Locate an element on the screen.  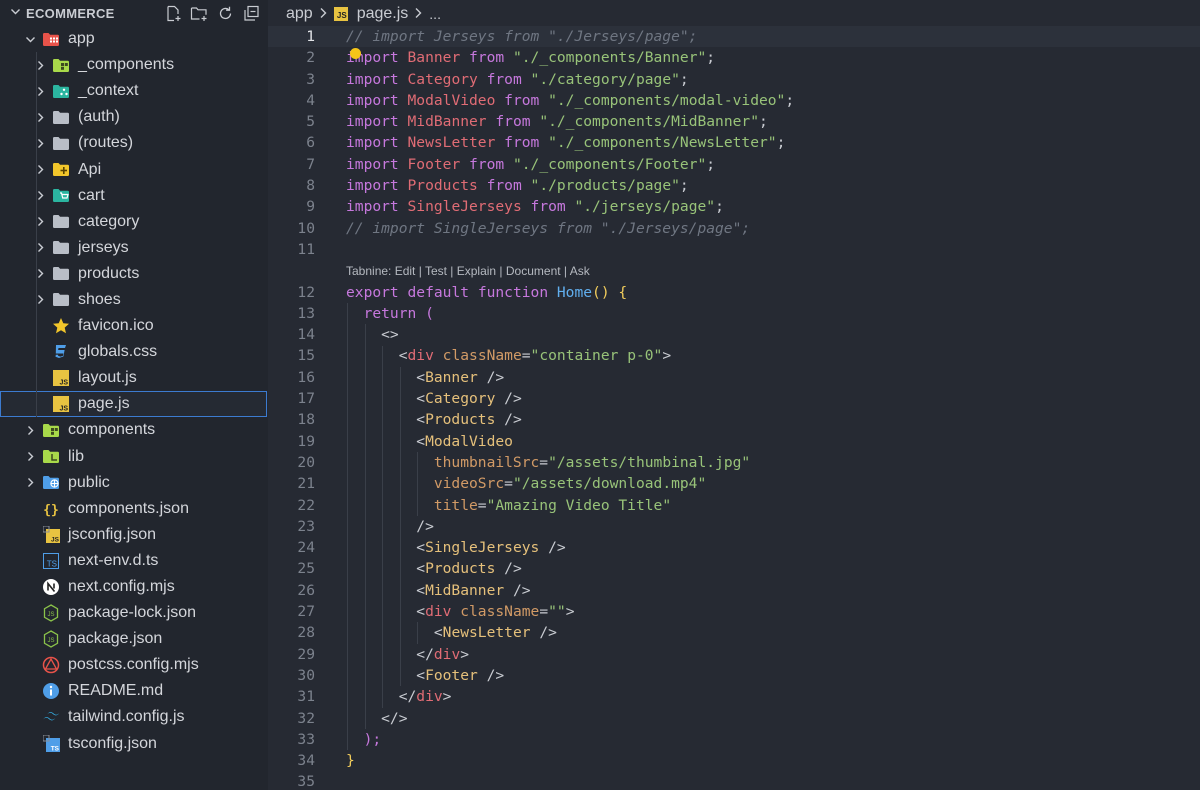
code-token: } is located at coordinates (350, 761).